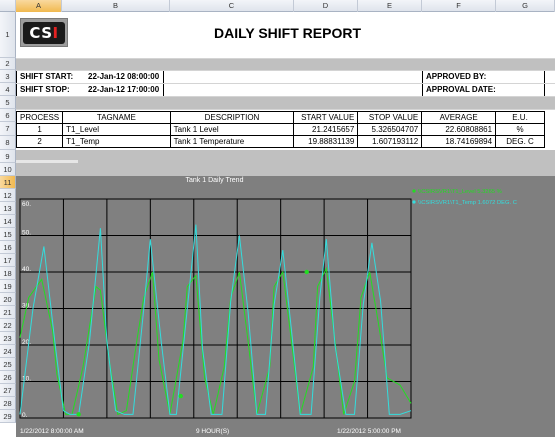  What do you see at coordinates (213, 431) in the screenshot?
I see `x-axis-duration-label: 9 HOUR(S)` at bounding box center [213, 431].